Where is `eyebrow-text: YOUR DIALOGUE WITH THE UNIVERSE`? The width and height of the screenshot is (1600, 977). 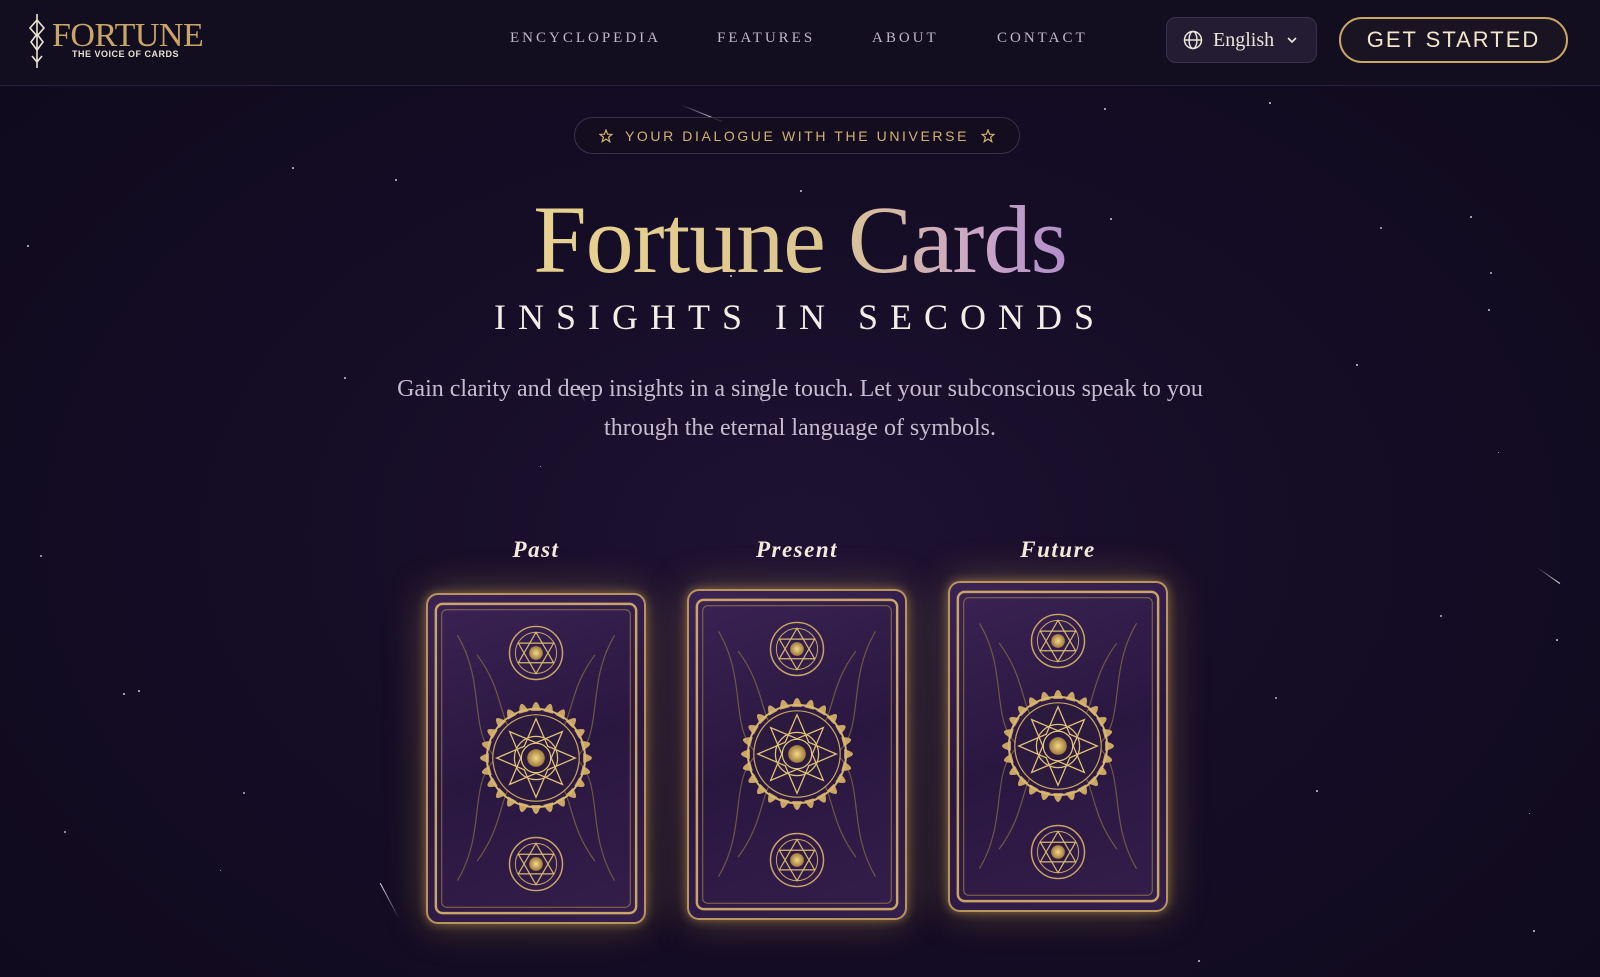
eyebrow-text: YOUR DIALOGUE WITH THE UNIVERSE is located at coordinates (797, 135).